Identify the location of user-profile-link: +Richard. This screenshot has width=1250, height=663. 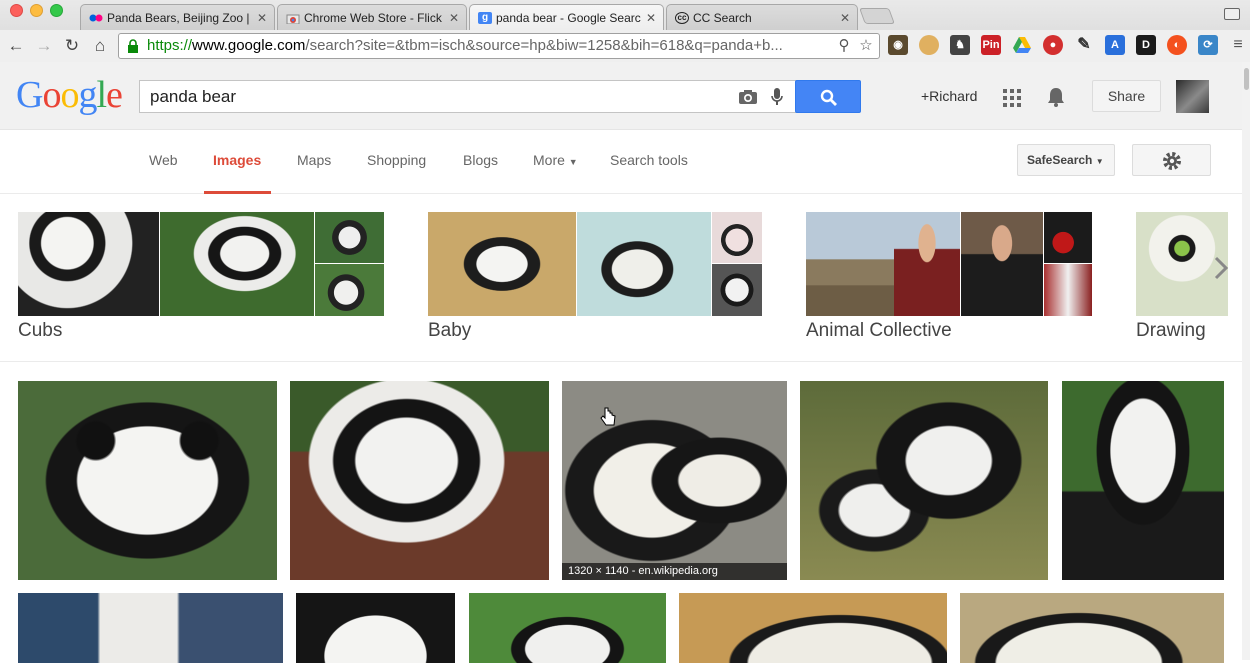
(949, 96).